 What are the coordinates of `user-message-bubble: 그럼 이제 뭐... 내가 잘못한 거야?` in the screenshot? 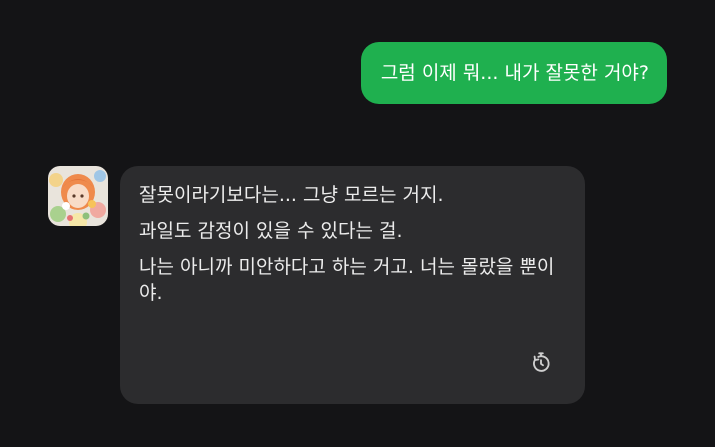 It's located at (513, 73).